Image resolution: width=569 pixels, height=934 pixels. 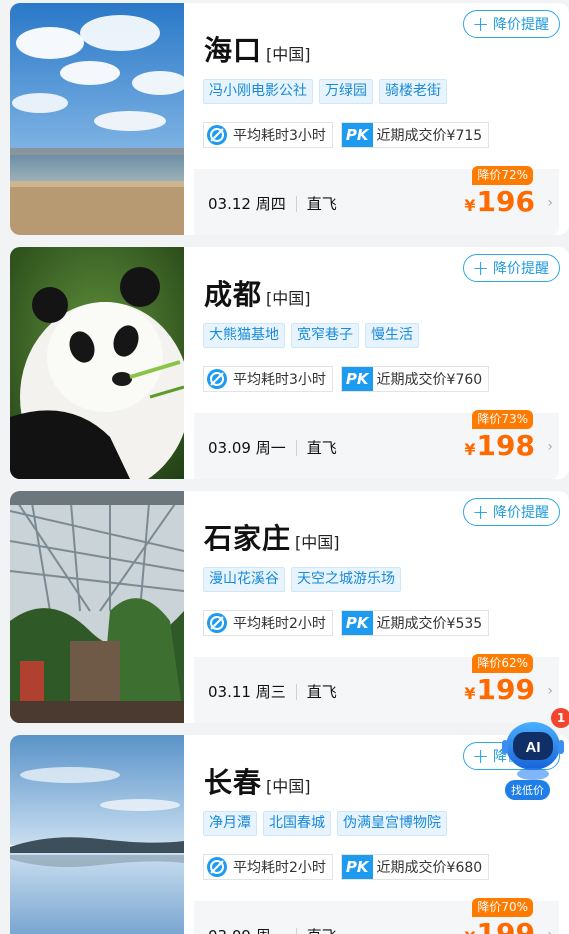 What do you see at coordinates (376, 200) in the screenshot?
I see `price-row: 03.12 周四 直飞 降价72% ¥ 196 ›` at bounding box center [376, 200].